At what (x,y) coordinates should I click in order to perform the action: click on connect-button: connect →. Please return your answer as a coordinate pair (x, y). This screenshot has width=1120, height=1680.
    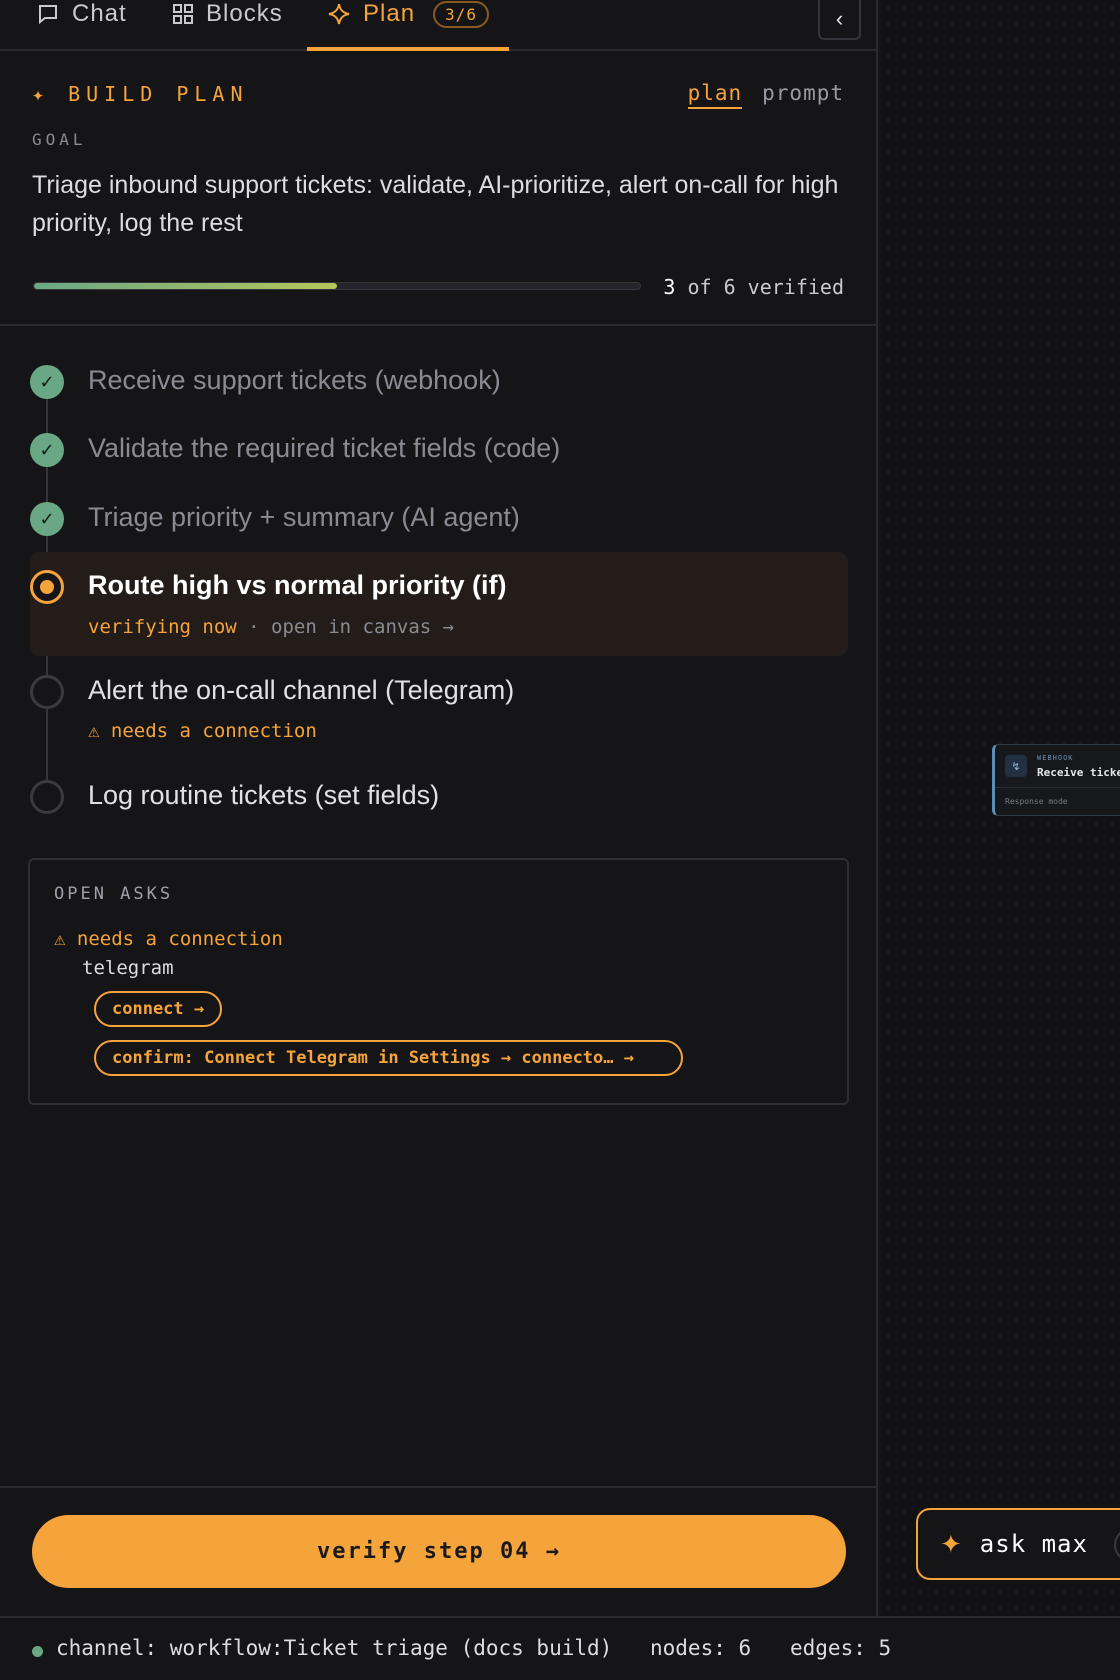
    Looking at the image, I should click on (158, 1009).